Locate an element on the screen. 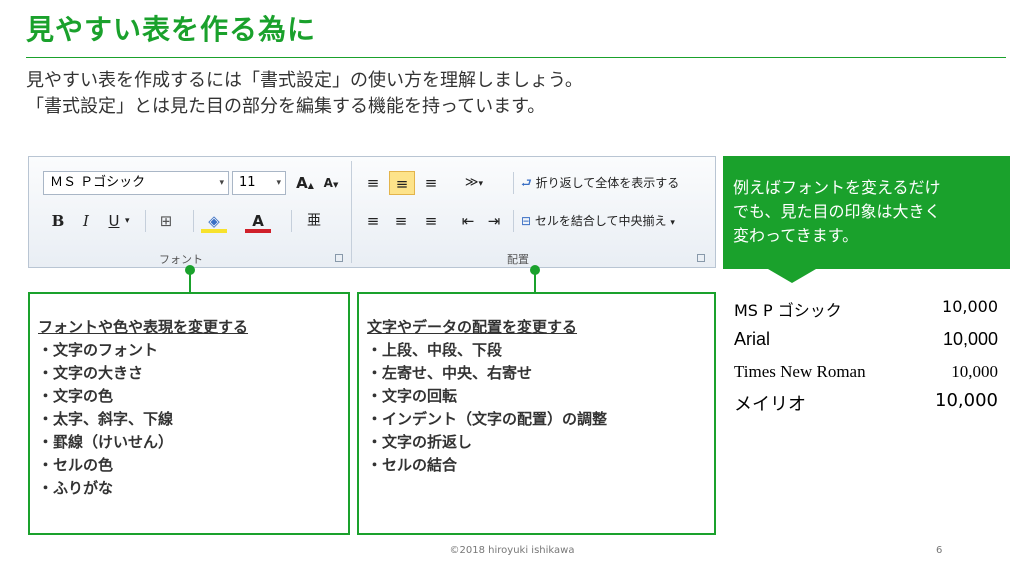 This screenshot has width=1024, height=576. list-item: ・罫線（けいせん） is located at coordinates (106, 442).